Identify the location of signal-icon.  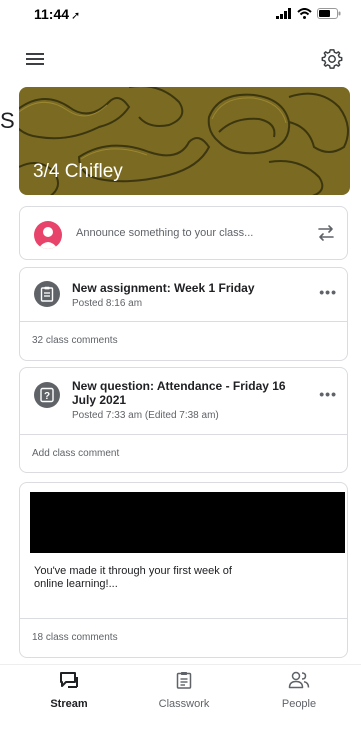
(283, 13).